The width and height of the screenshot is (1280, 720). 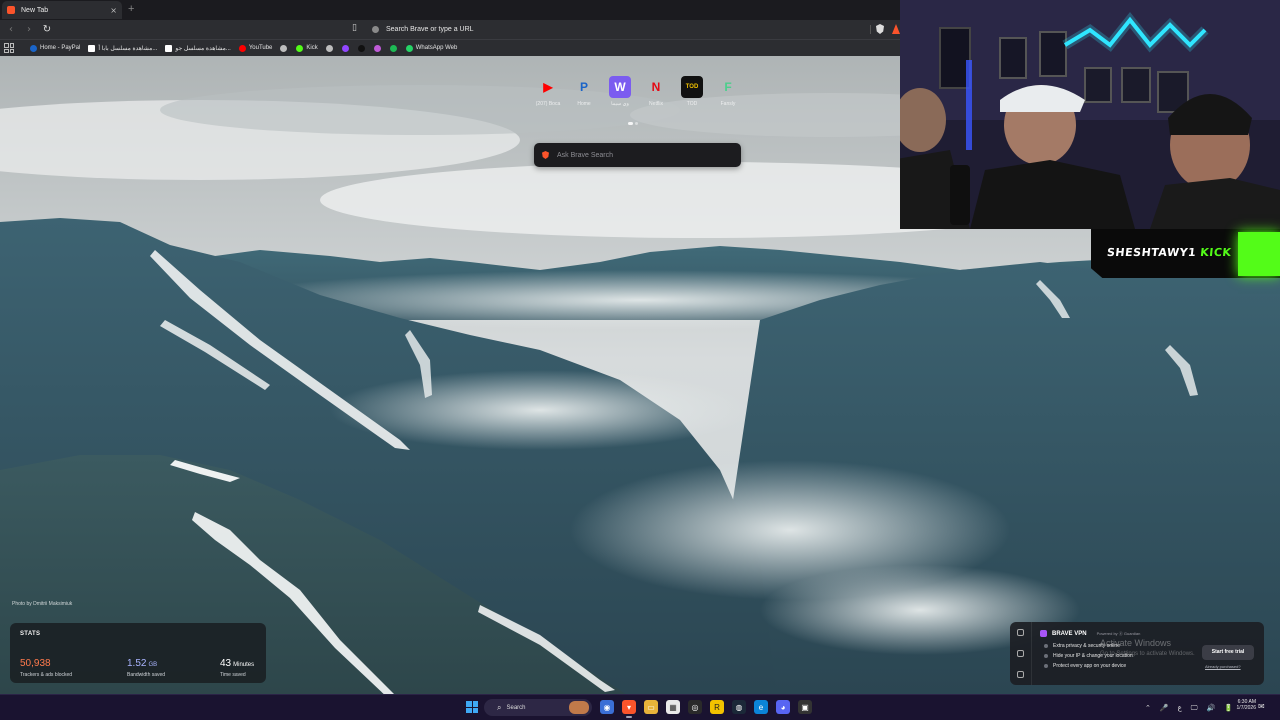 What do you see at coordinates (607, 707) in the screenshot?
I see `copilot-icon: ◉` at bounding box center [607, 707].